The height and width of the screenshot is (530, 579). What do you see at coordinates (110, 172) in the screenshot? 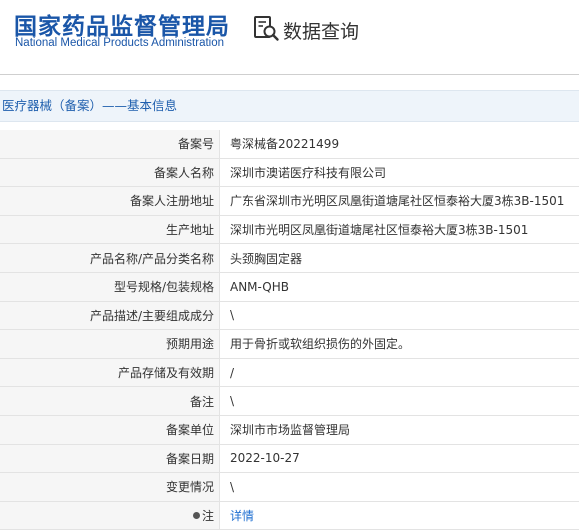
I see `field-label: 备案人名称` at bounding box center [110, 172].